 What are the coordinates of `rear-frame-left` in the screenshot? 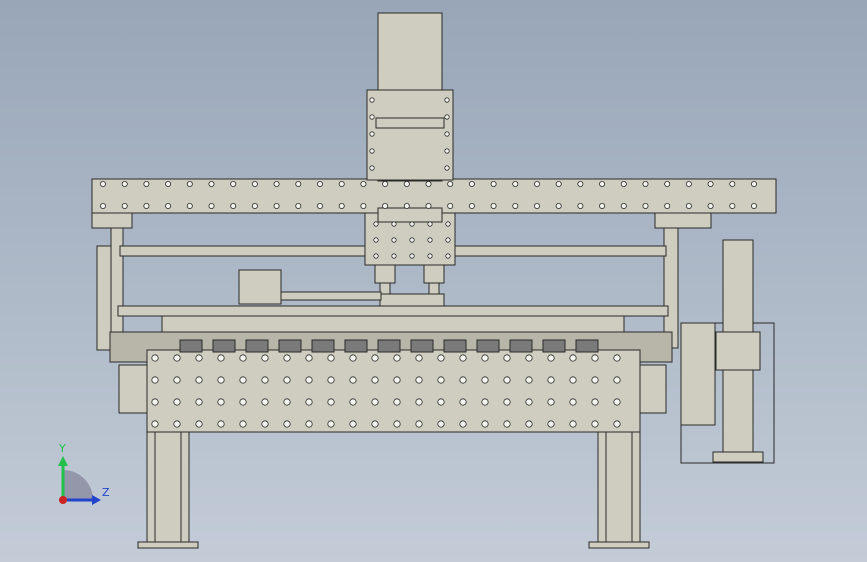 It's located at (135, 389).